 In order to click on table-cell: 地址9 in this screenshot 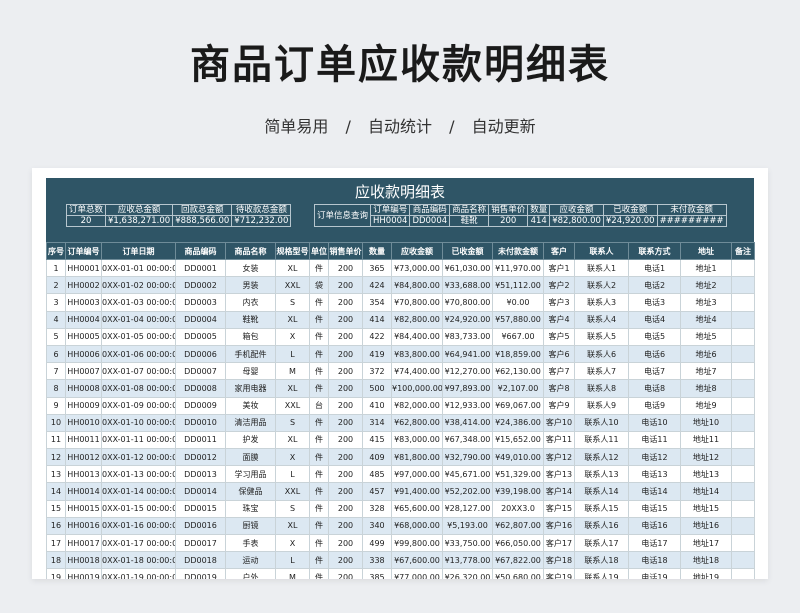, I will do `click(706, 405)`.